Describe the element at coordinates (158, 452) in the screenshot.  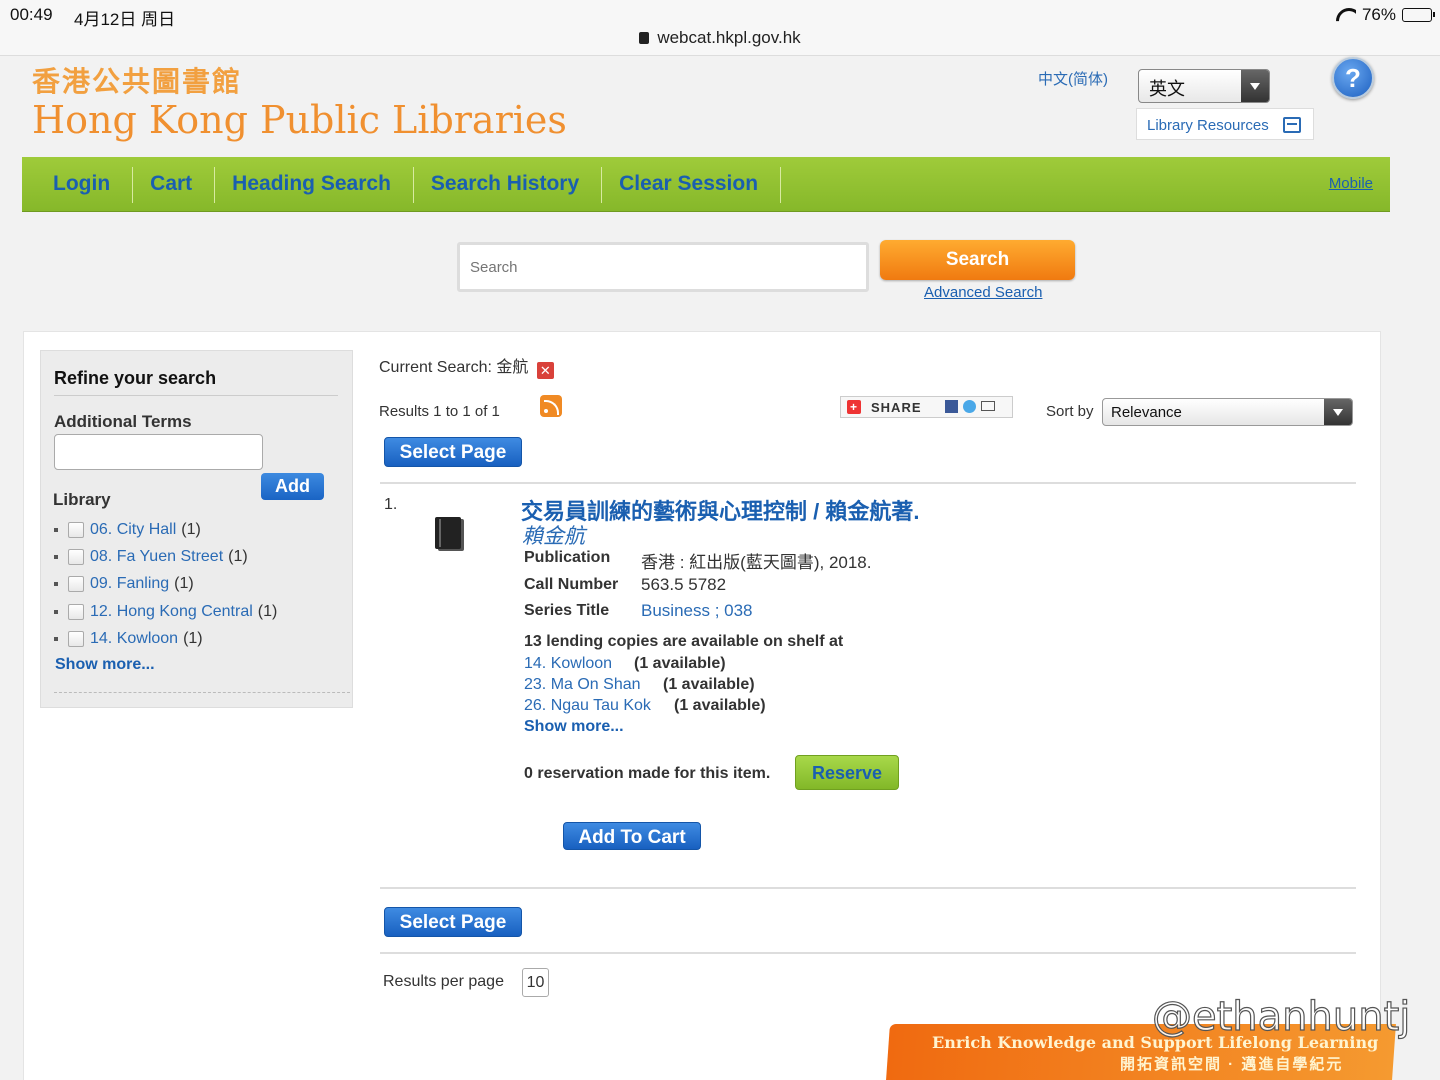
I see `additional-terms-input` at that location.